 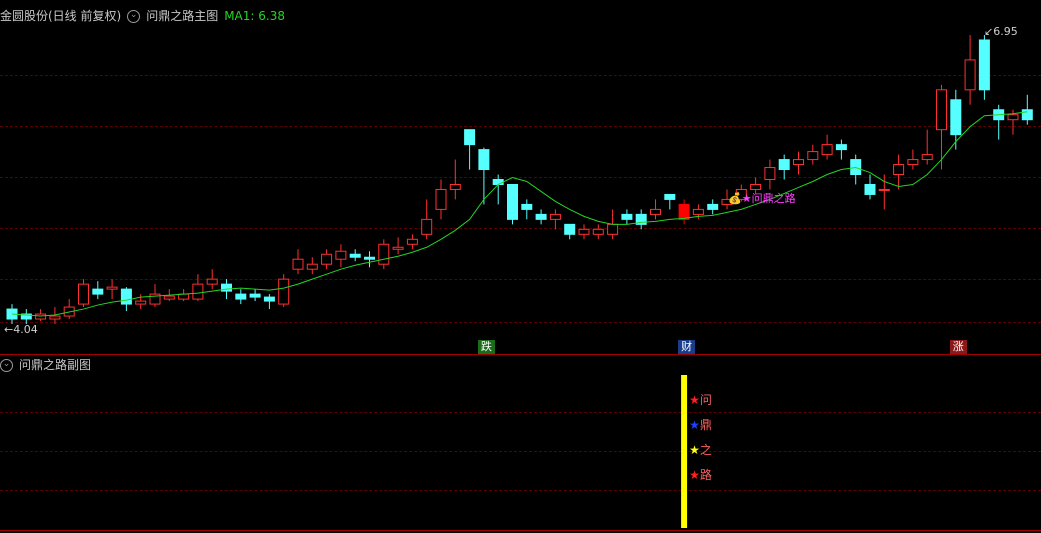 What do you see at coordinates (687, 347) in the screenshot?
I see `event-tag: 财` at bounding box center [687, 347].